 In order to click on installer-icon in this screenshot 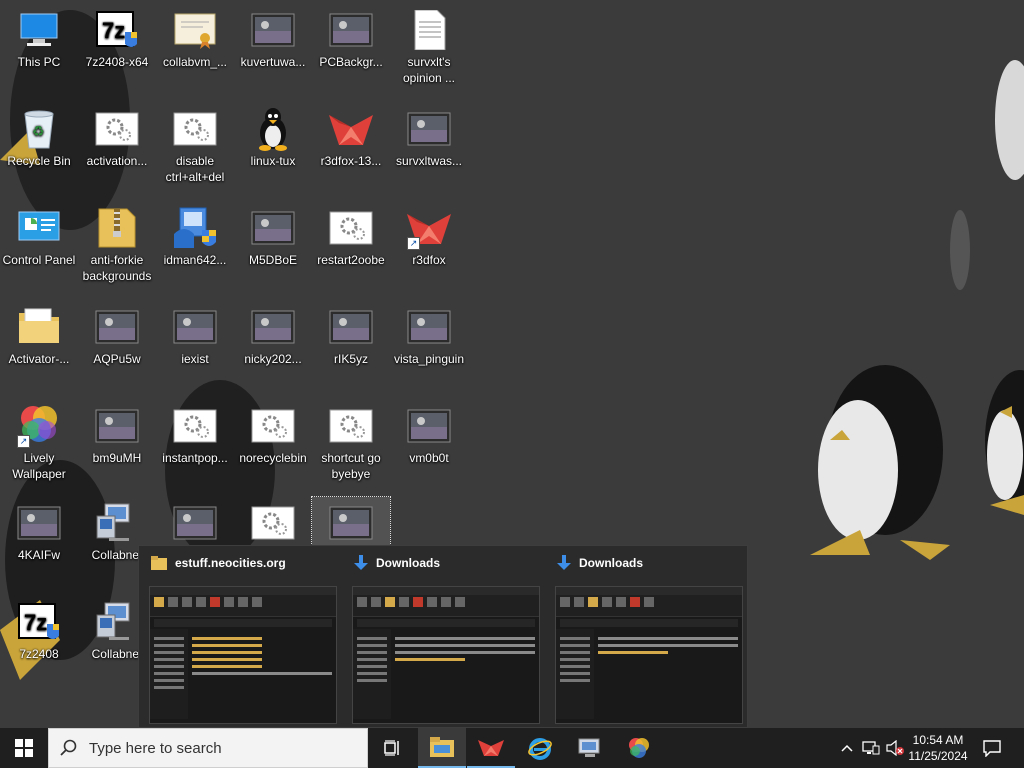, I will do `click(195, 228)`.